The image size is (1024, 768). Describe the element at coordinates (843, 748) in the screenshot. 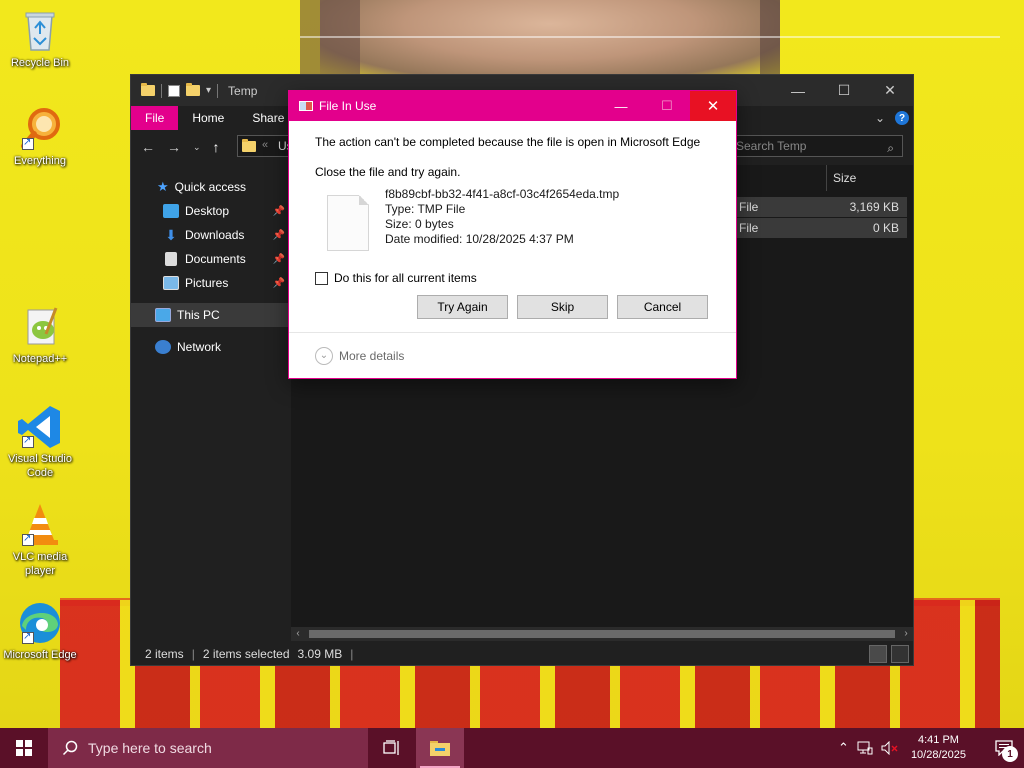

I see `show-hidden-icons-chevron-icon: ⌃` at that location.